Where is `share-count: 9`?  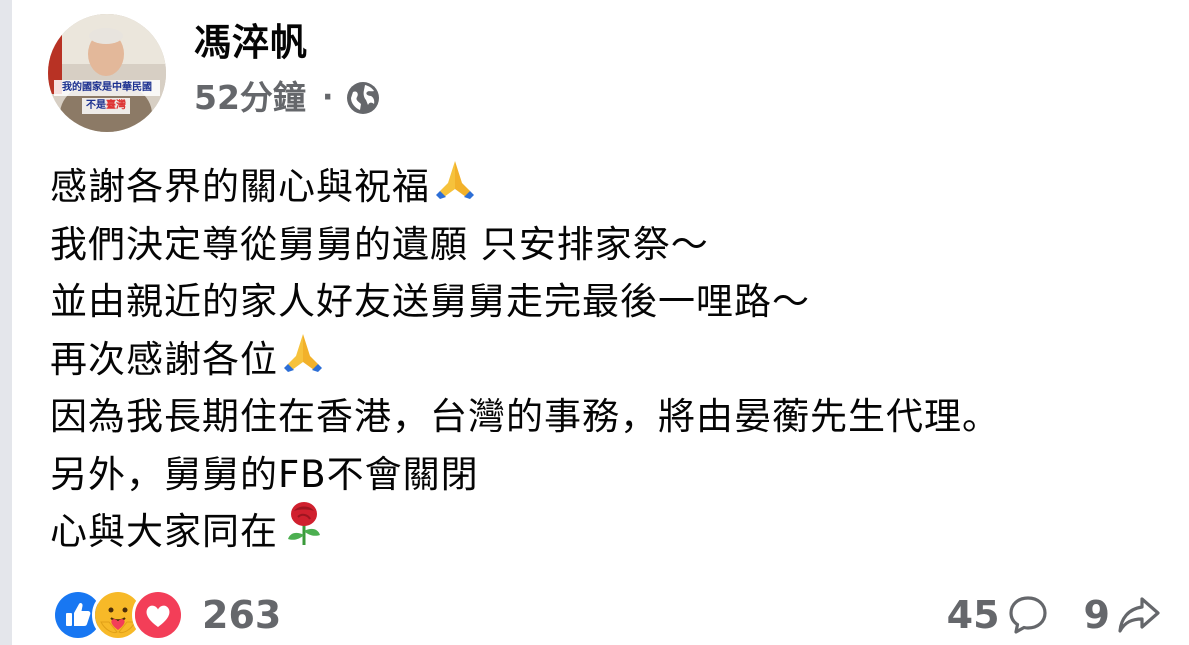 share-count: 9 is located at coordinates (1096, 615).